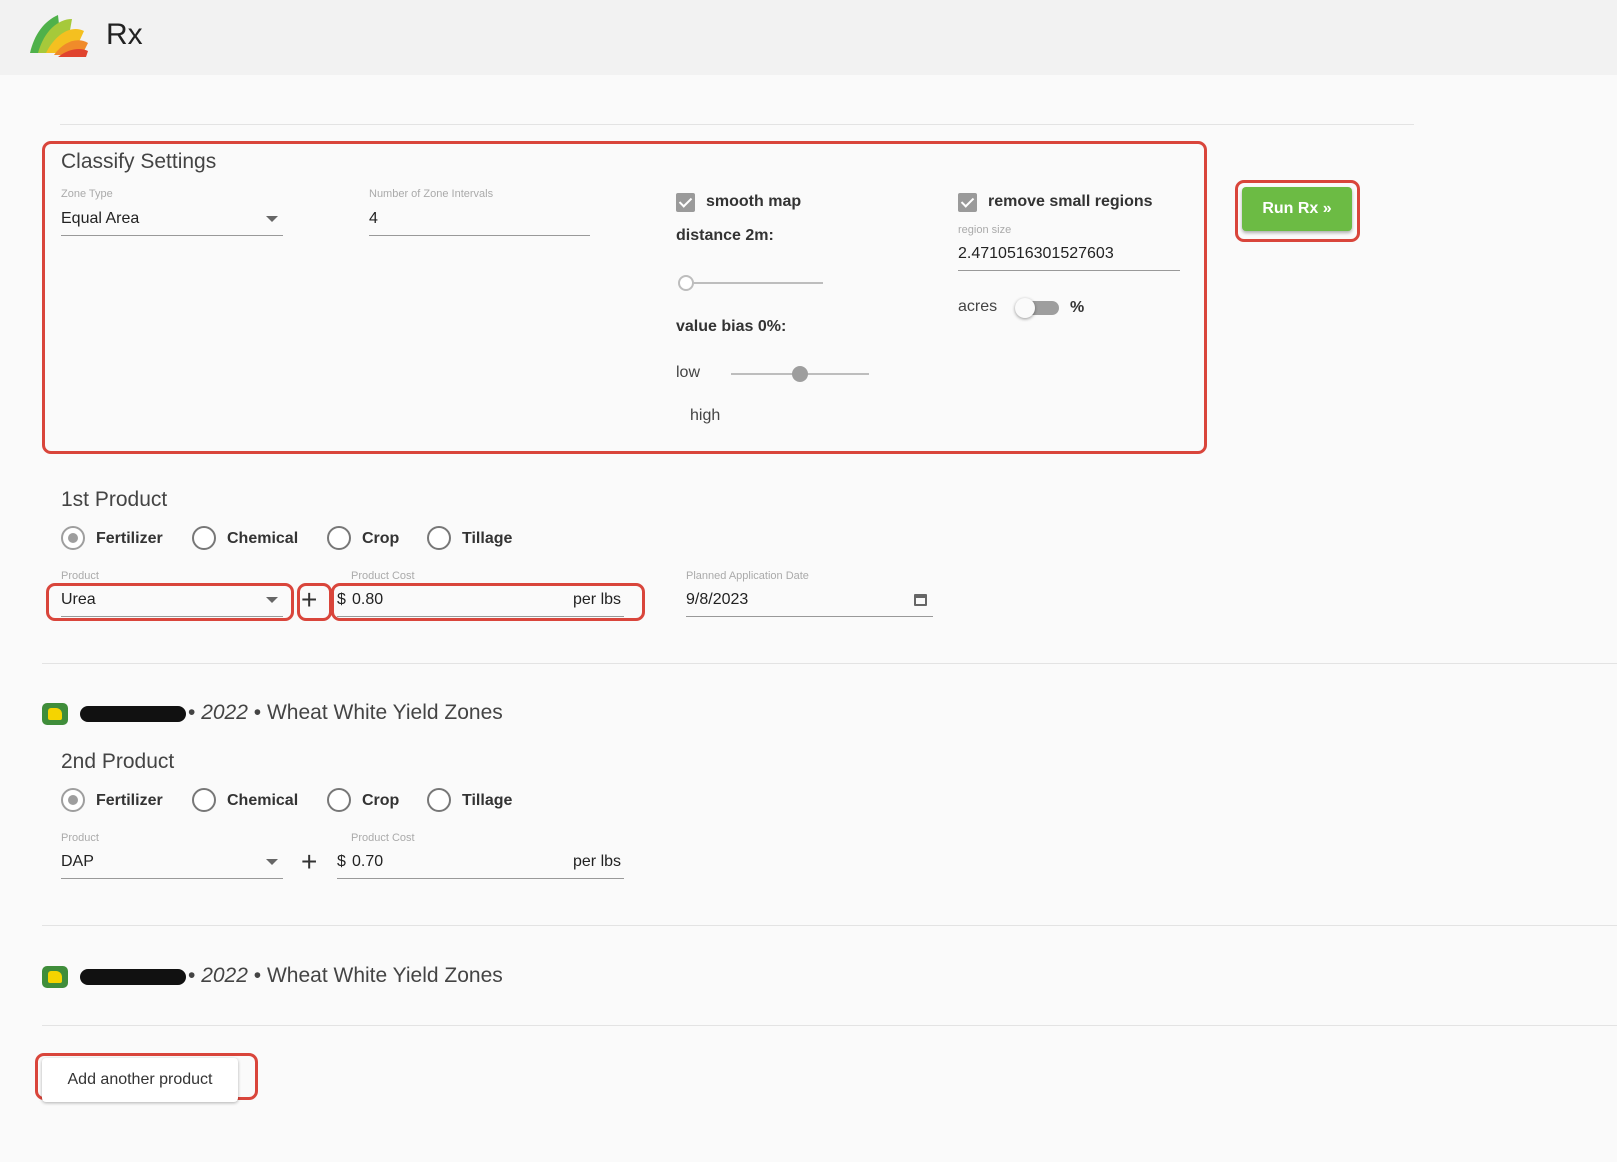  Describe the element at coordinates (1070, 201) in the screenshot. I see `remove-small-regions-label: remove small regions` at that location.